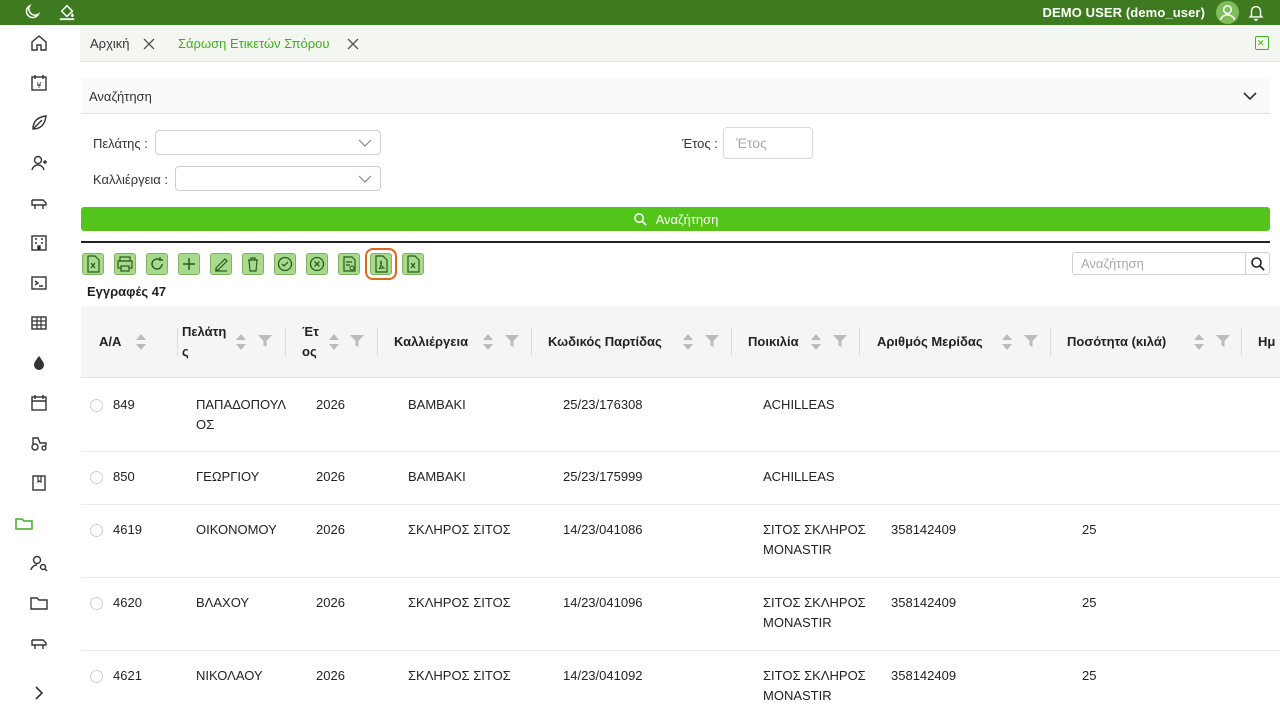 The width and height of the screenshot is (1280, 720). Describe the element at coordinates (640, 219) in the screenshot. I see `search-icon` at that location.